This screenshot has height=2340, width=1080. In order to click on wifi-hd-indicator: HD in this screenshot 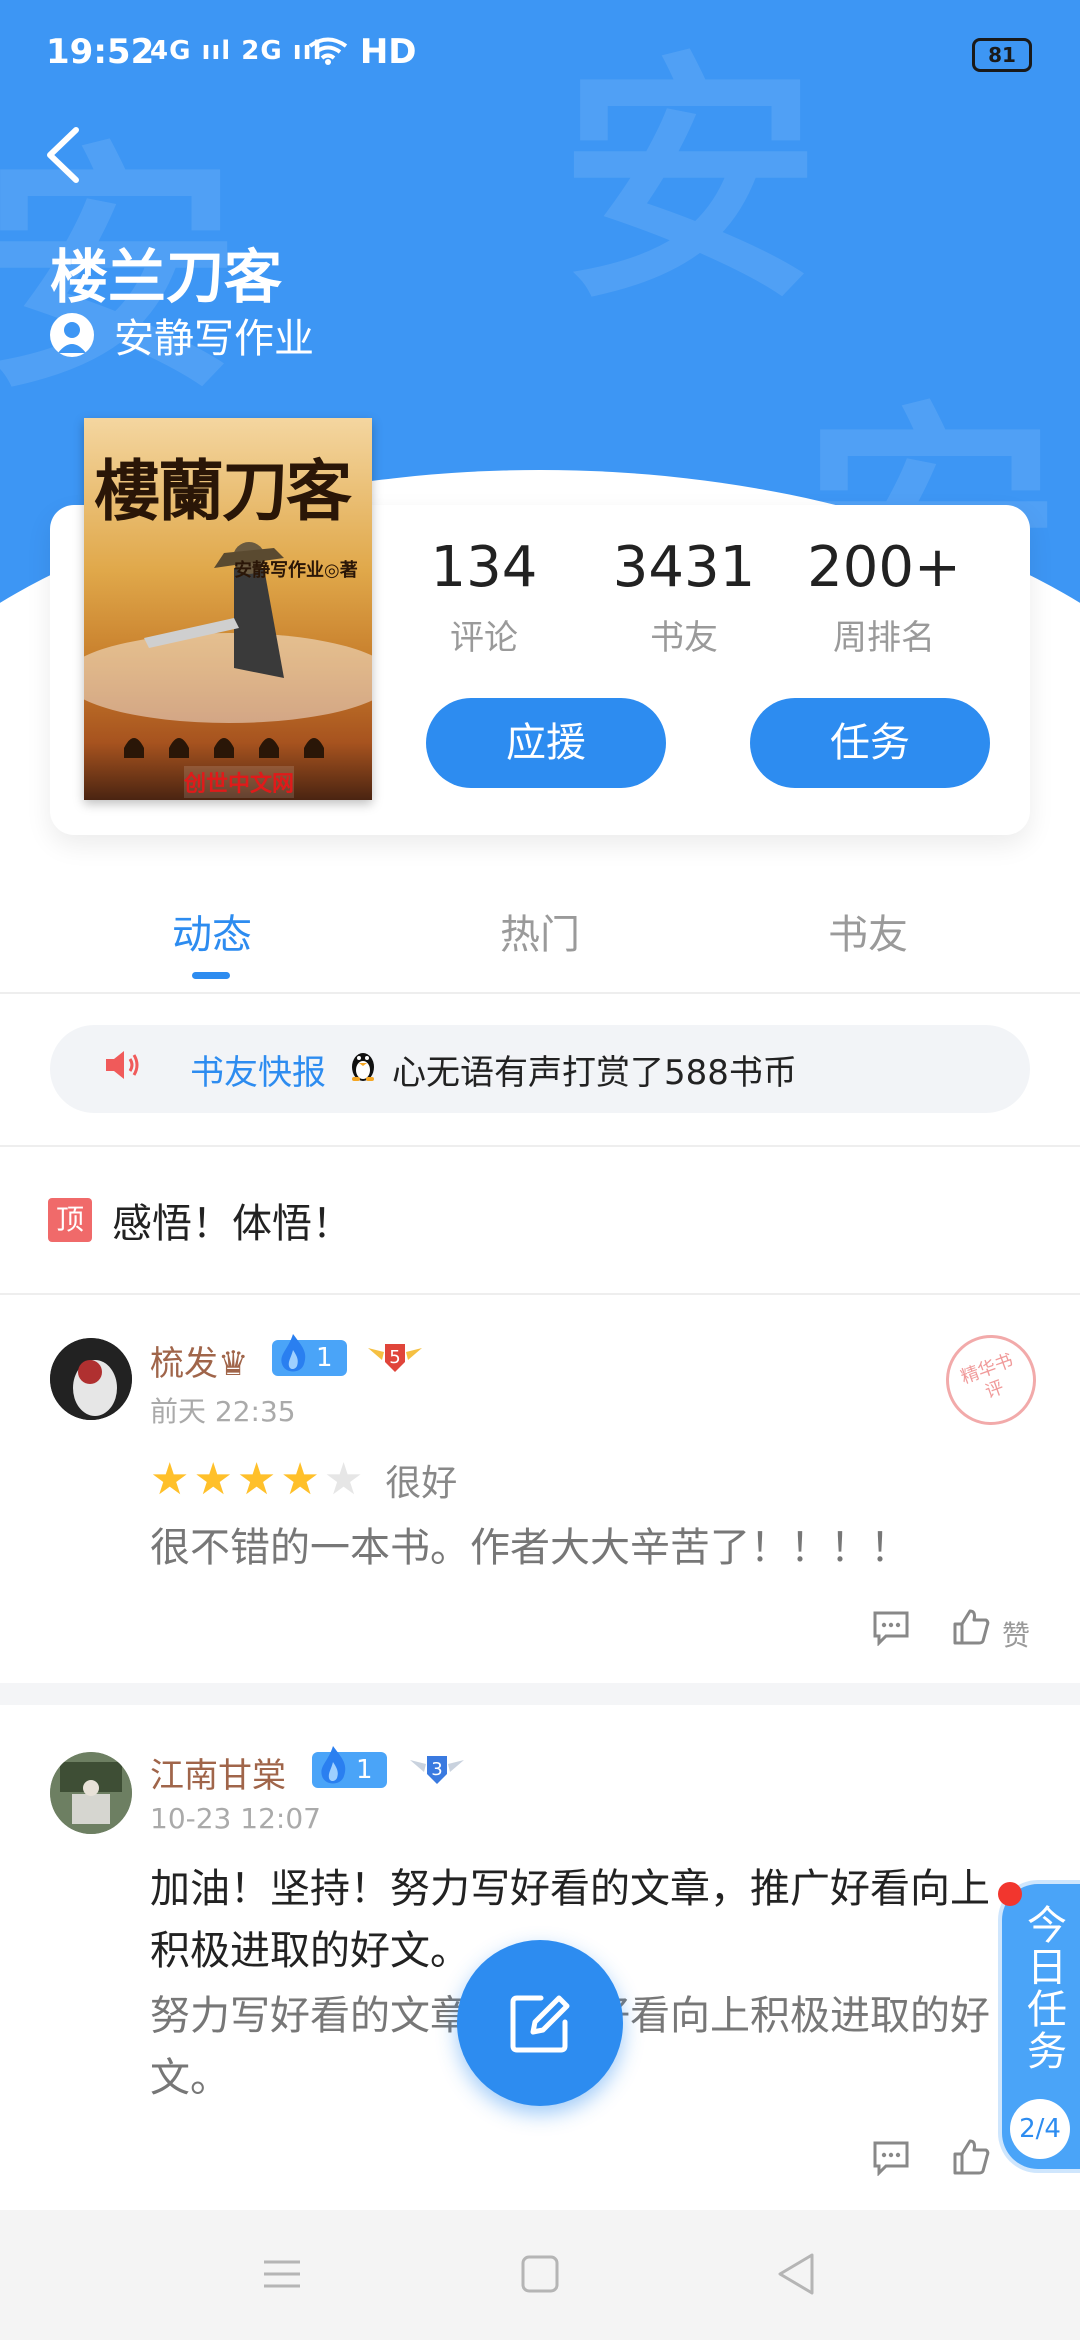, I will do `click(362, 52)`.